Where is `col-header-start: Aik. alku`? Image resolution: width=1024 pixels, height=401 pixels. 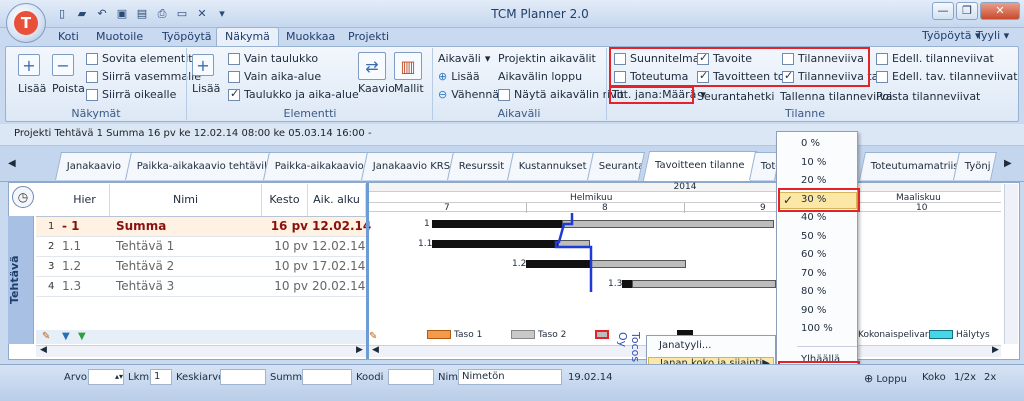 col-header-start: Aik. alku is located at coordinates (337, 200).